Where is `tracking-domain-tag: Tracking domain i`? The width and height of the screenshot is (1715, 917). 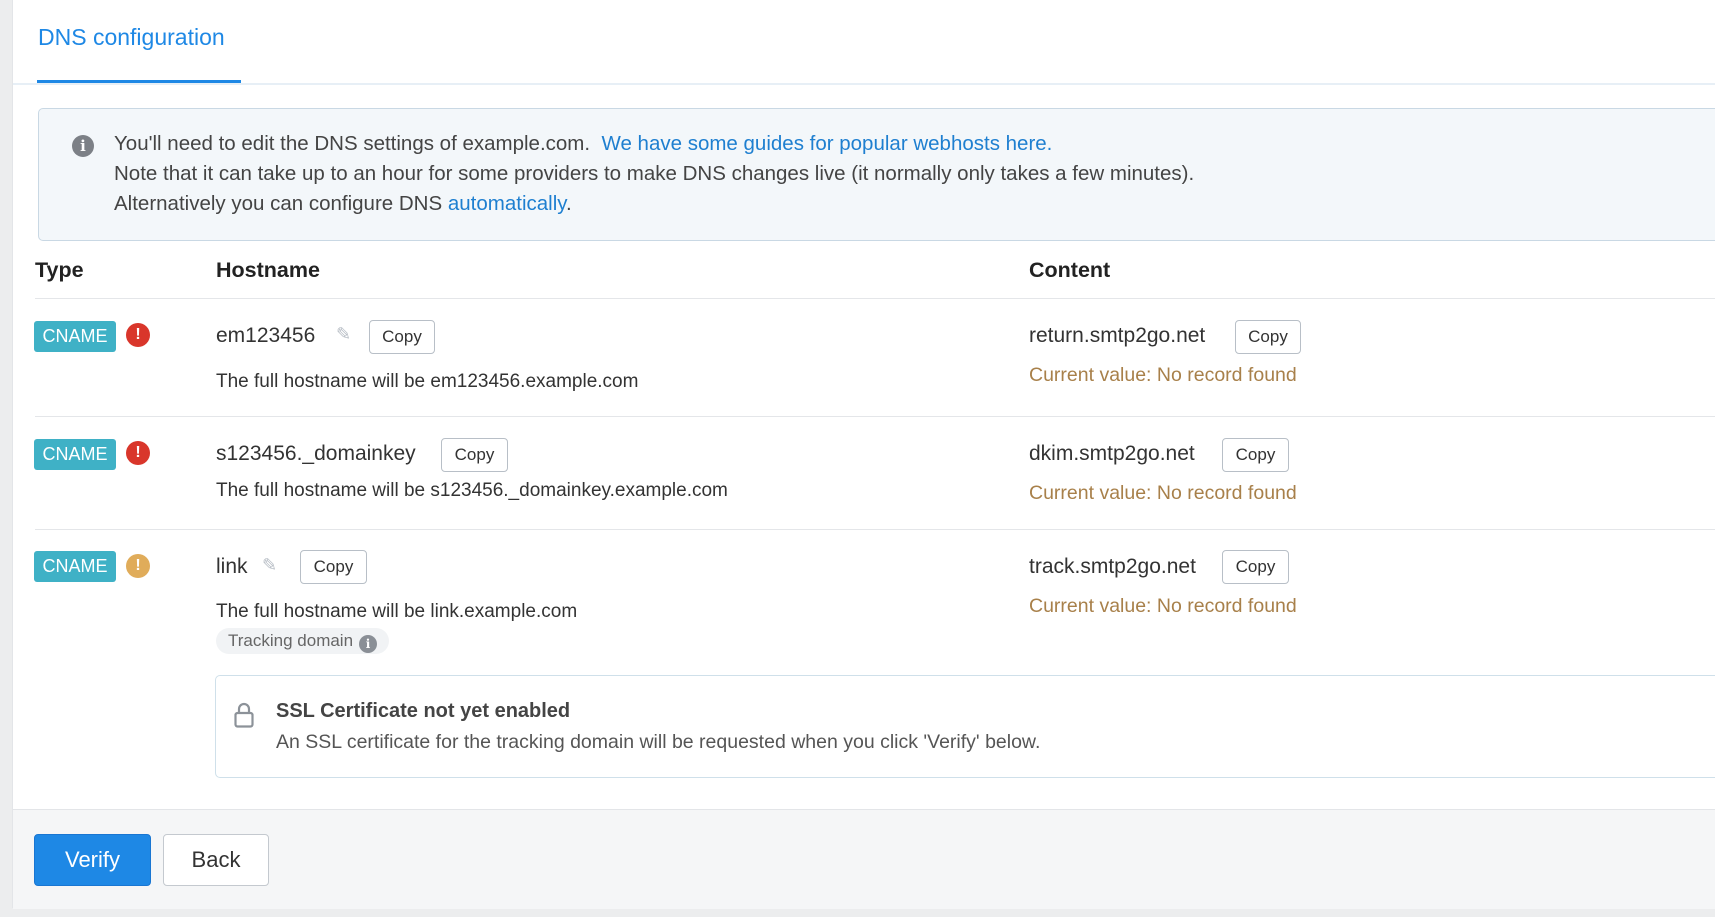
tracking-domain-tag: Tracking domain i is located at coordinates (303, 641).